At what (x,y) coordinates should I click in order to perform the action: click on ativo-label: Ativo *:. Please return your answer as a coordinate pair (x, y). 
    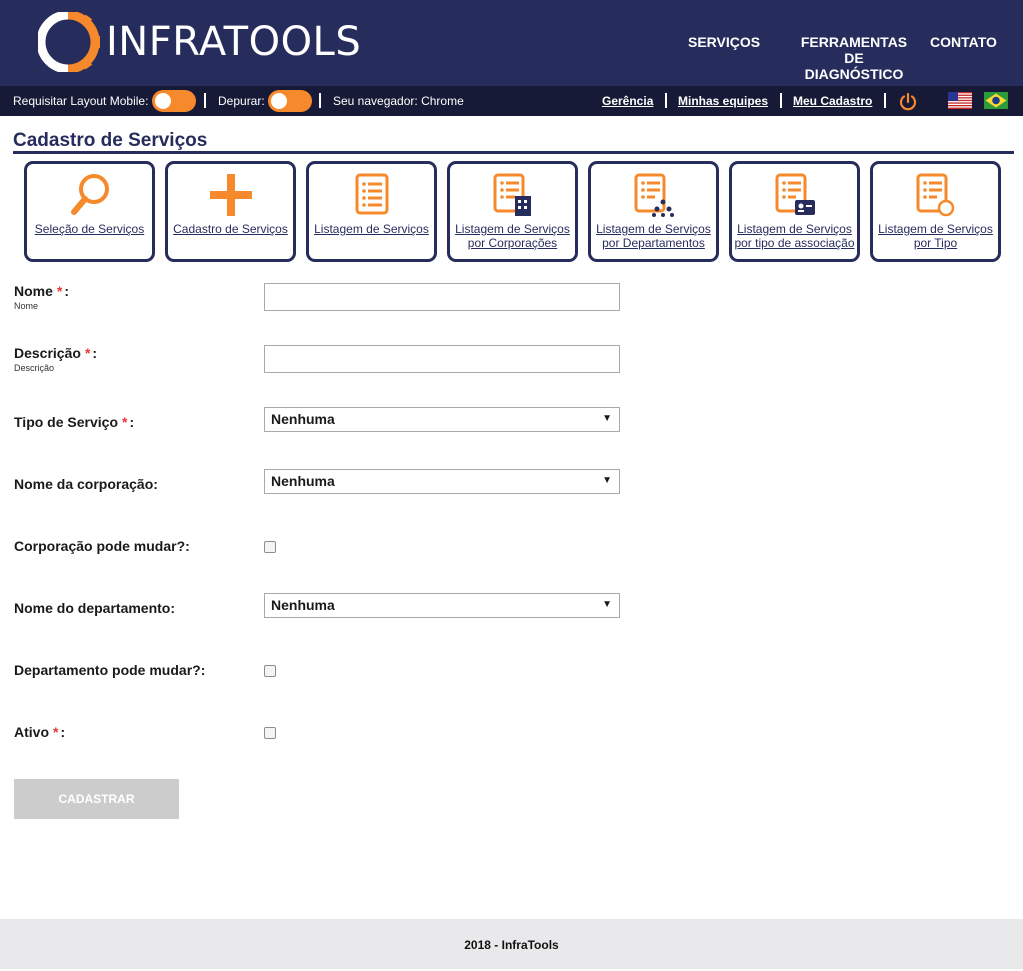
    Looking at the image, I should click on (40, 732).